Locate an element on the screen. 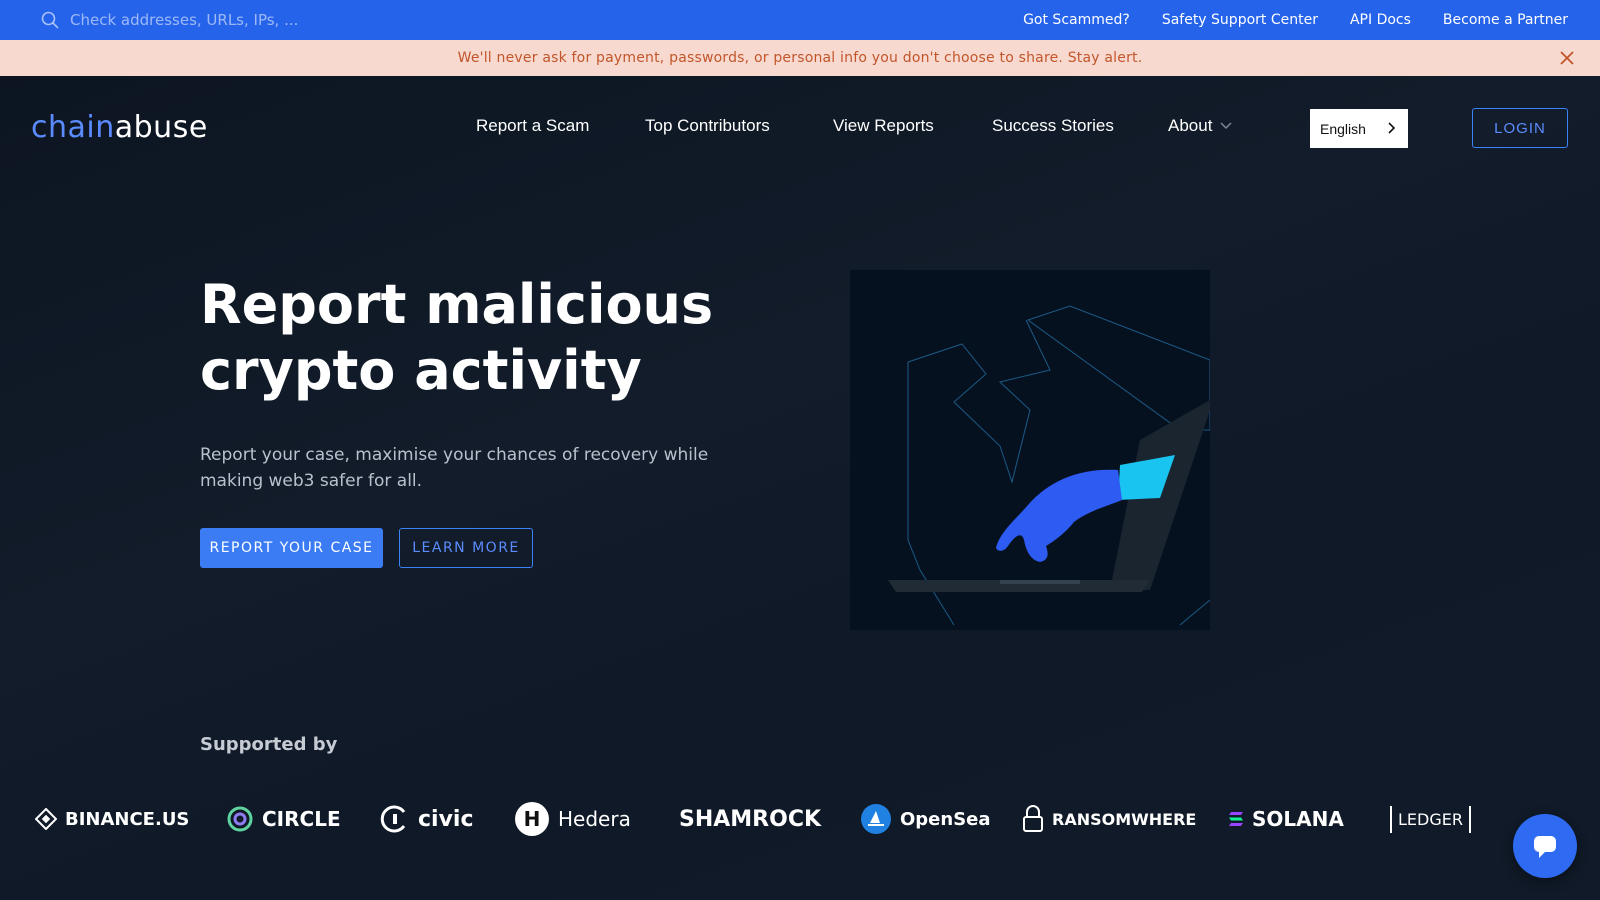  circle-label: CIRCLE is located at coordinates (301, 819).